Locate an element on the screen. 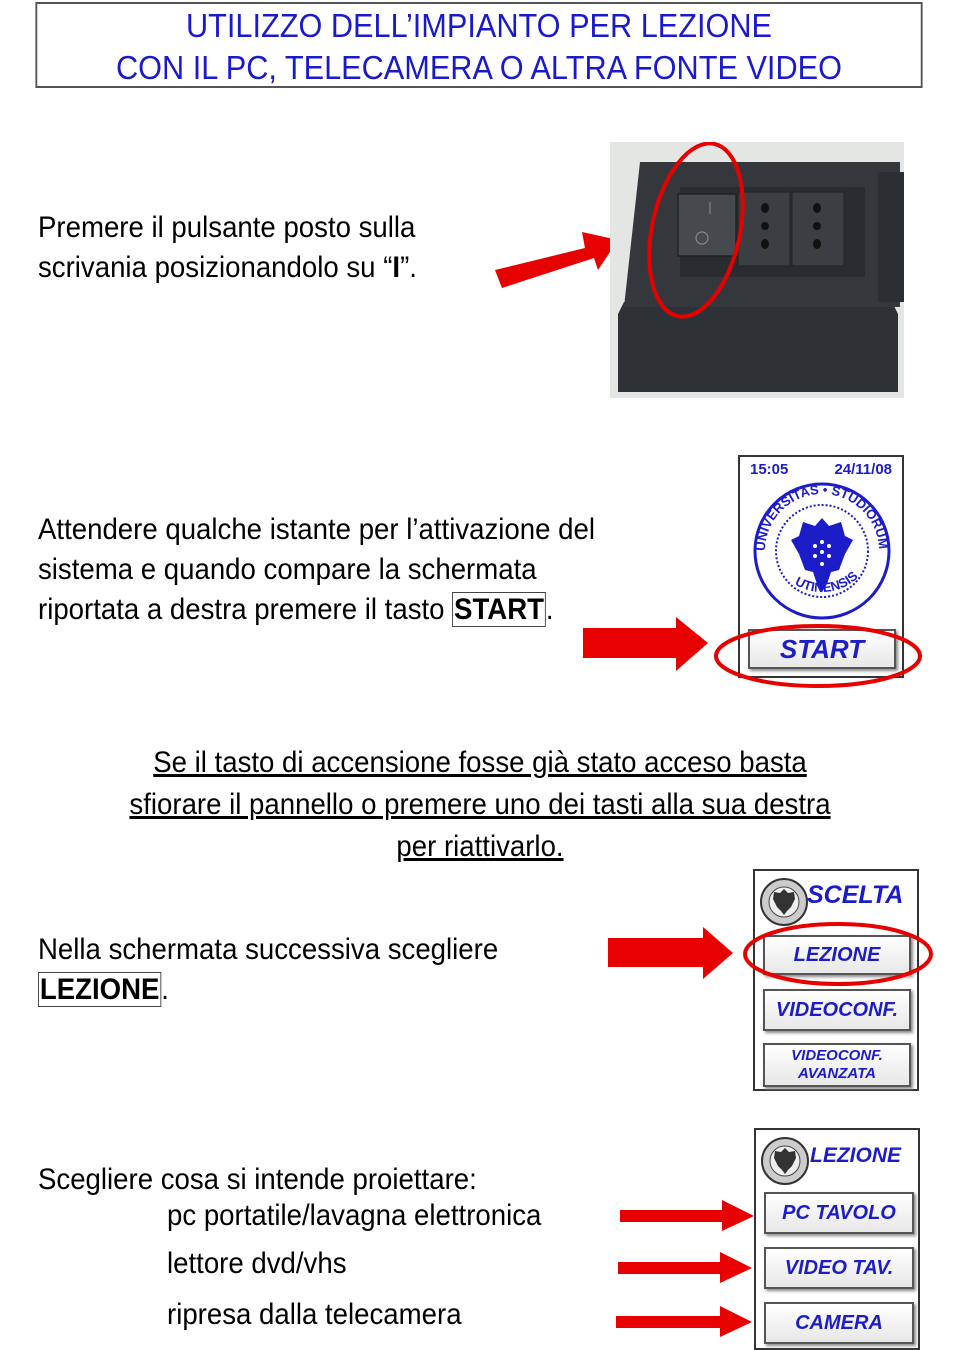 The height and width of the screenshot is (1350, 960). screen-date: 24/11/08 is located at coordinates (863, 469).